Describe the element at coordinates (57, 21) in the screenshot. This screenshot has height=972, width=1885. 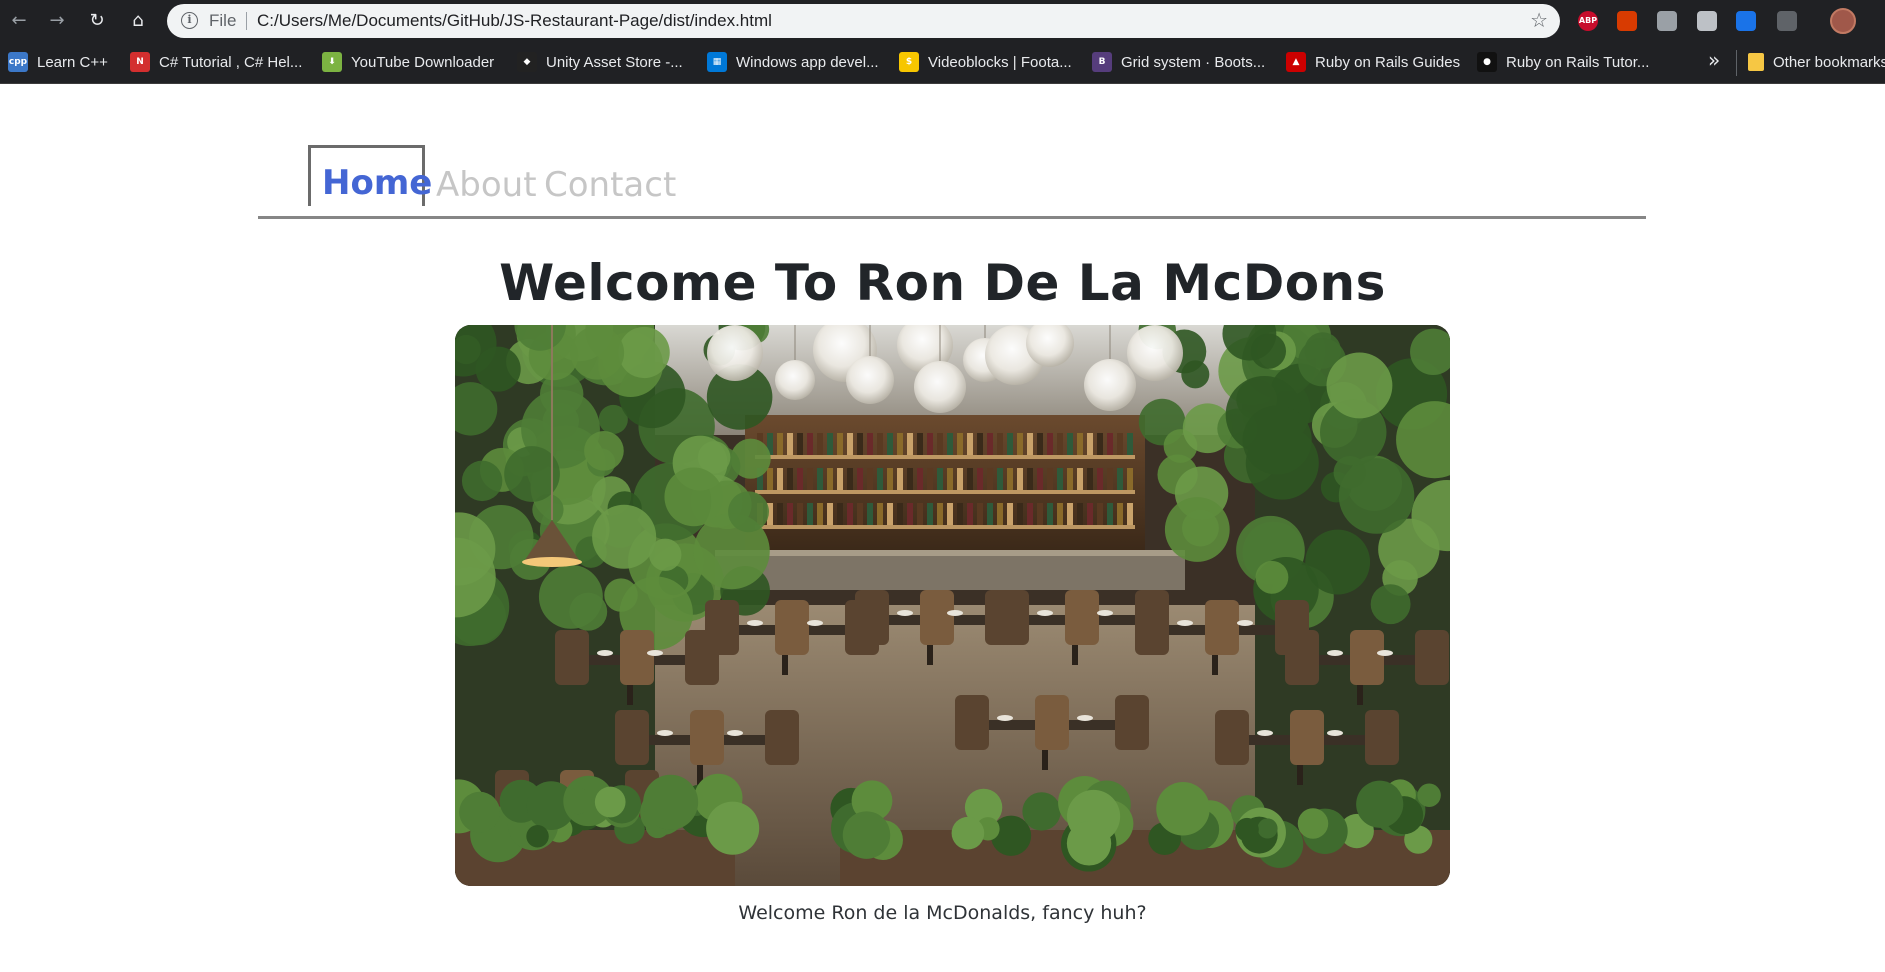
I see `forward-arrow-icon: →` at that location.